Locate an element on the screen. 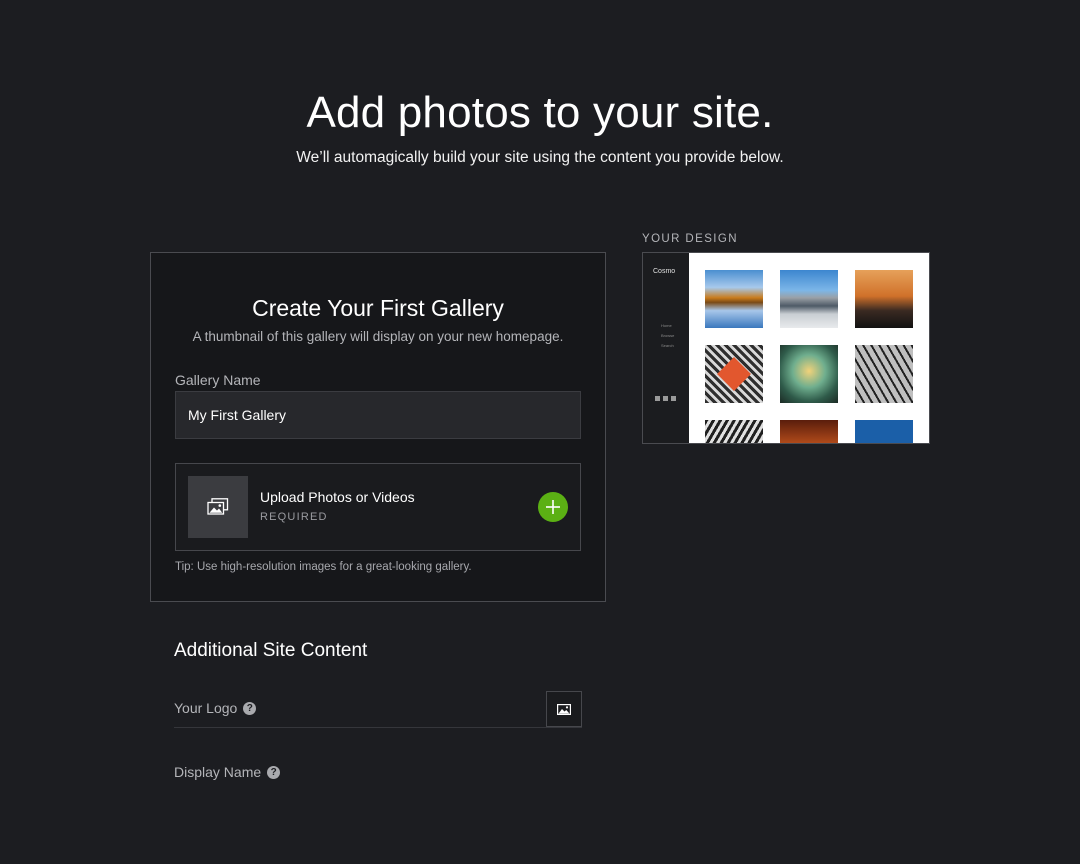  preview-sidebar: Cosmo Home Browse Search is located at coordinates (666, 348).